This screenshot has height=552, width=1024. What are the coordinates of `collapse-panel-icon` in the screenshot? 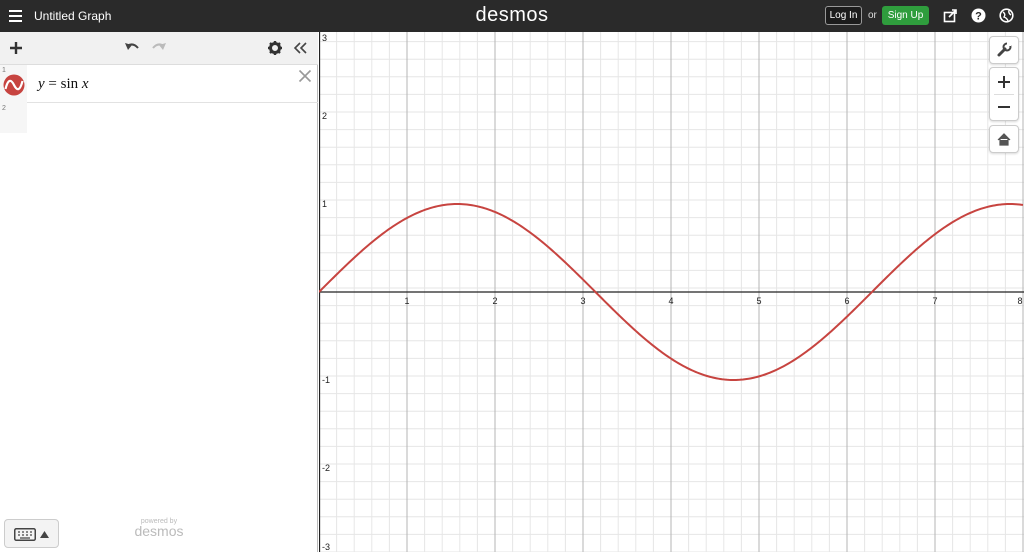 It's located at (300, 48).